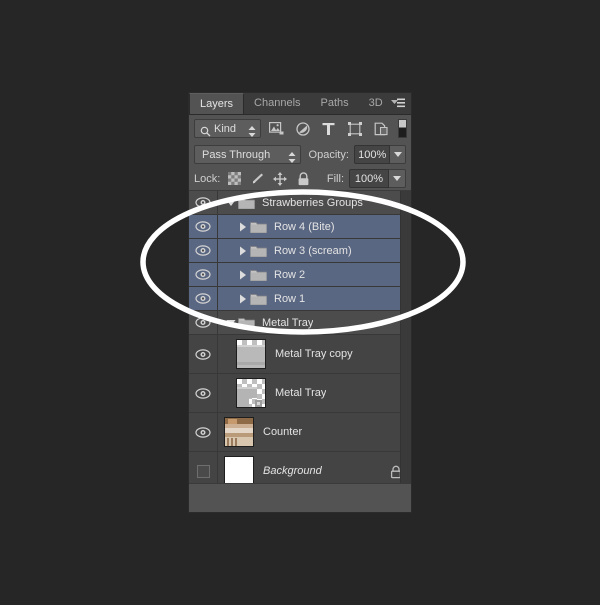 The image size is (600, 605). Describe the element at coordinates (276, 128) in the screenshot. I see `pixel-layer-filter-icon` at that location.